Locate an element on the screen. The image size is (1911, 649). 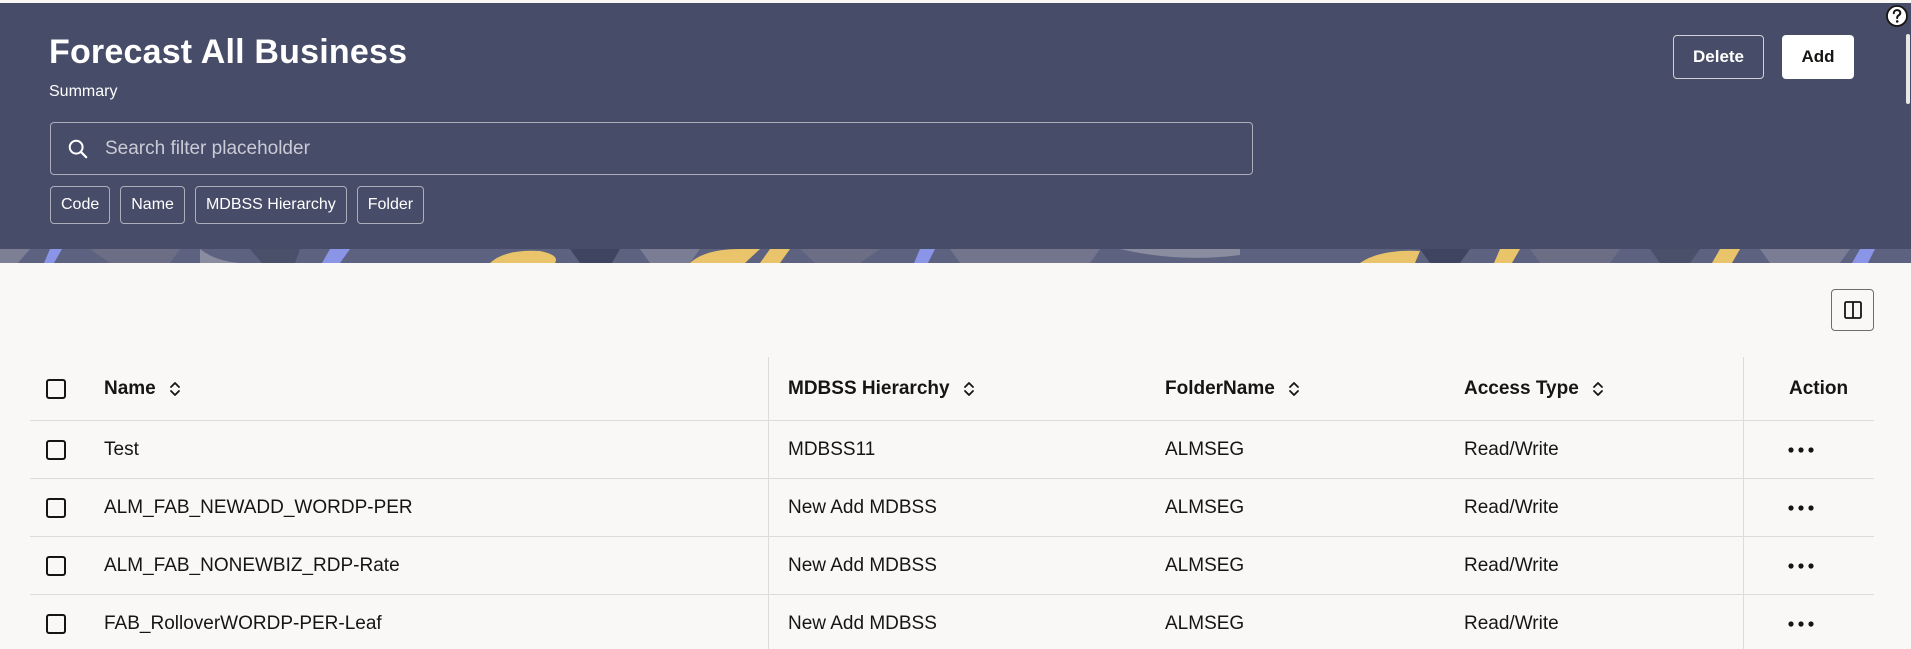
cell-mdbss-hierarchy: MDBSS11 is located at coordinates (832, 449).